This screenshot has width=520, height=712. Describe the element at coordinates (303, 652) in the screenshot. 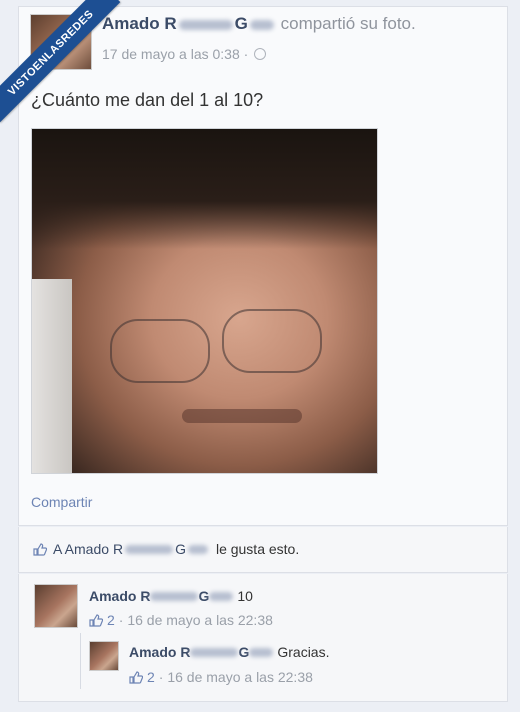

I see `reply-text: Gracias.` at that location.